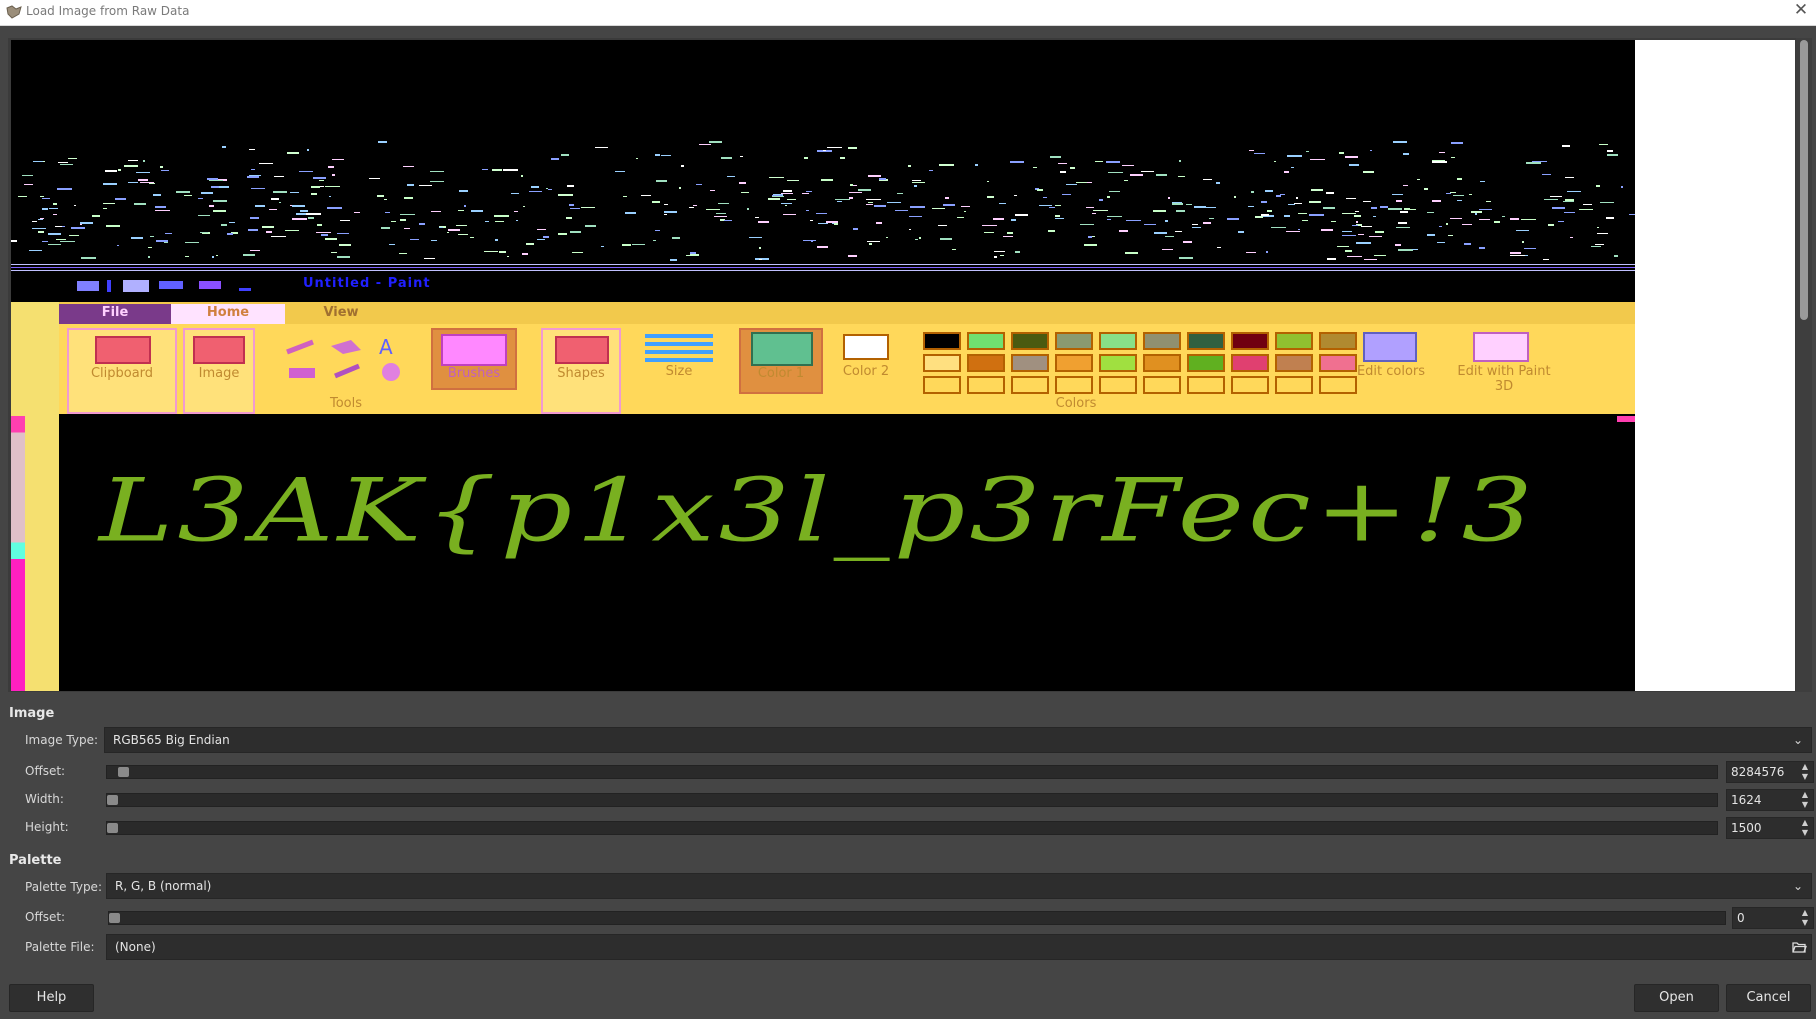  What do you see at coordinates (1715, 365) in the screenshot?
I see `preview-blank-area` at bounding box center [1715, 365].